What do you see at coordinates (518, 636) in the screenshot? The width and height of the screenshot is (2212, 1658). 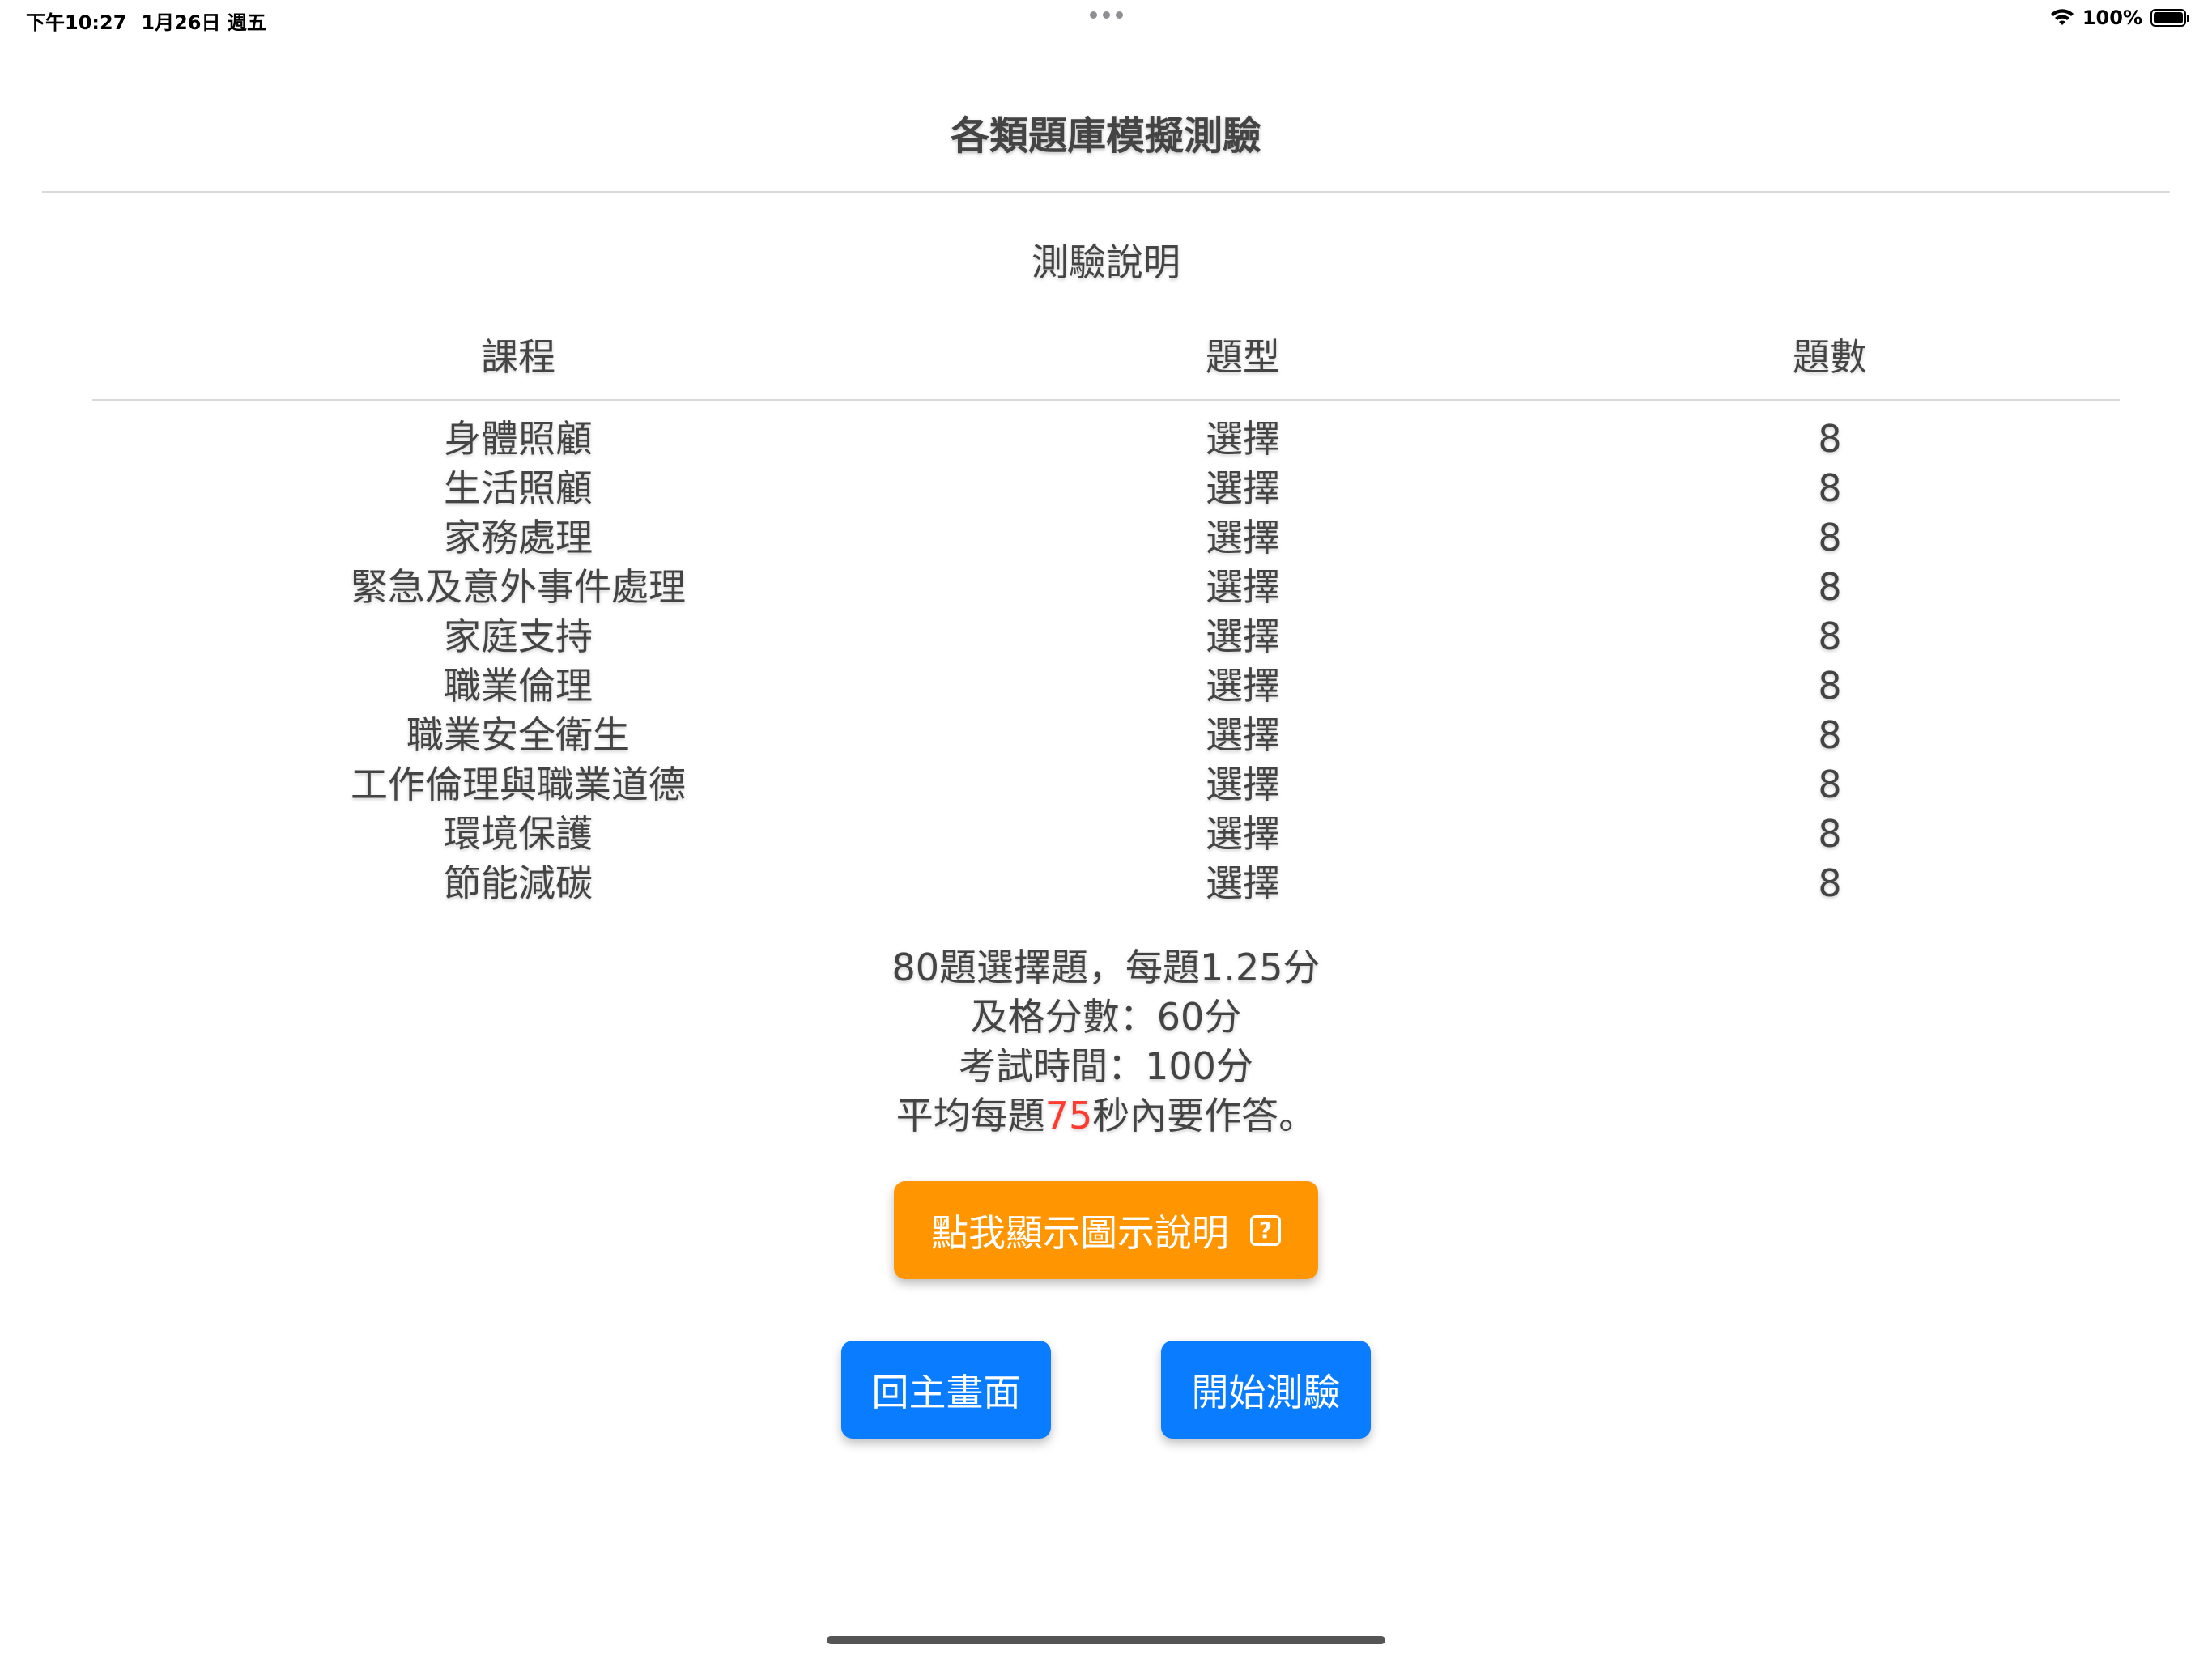 I see `course-cell: 家庭支持` at bounding box center [518, 636].